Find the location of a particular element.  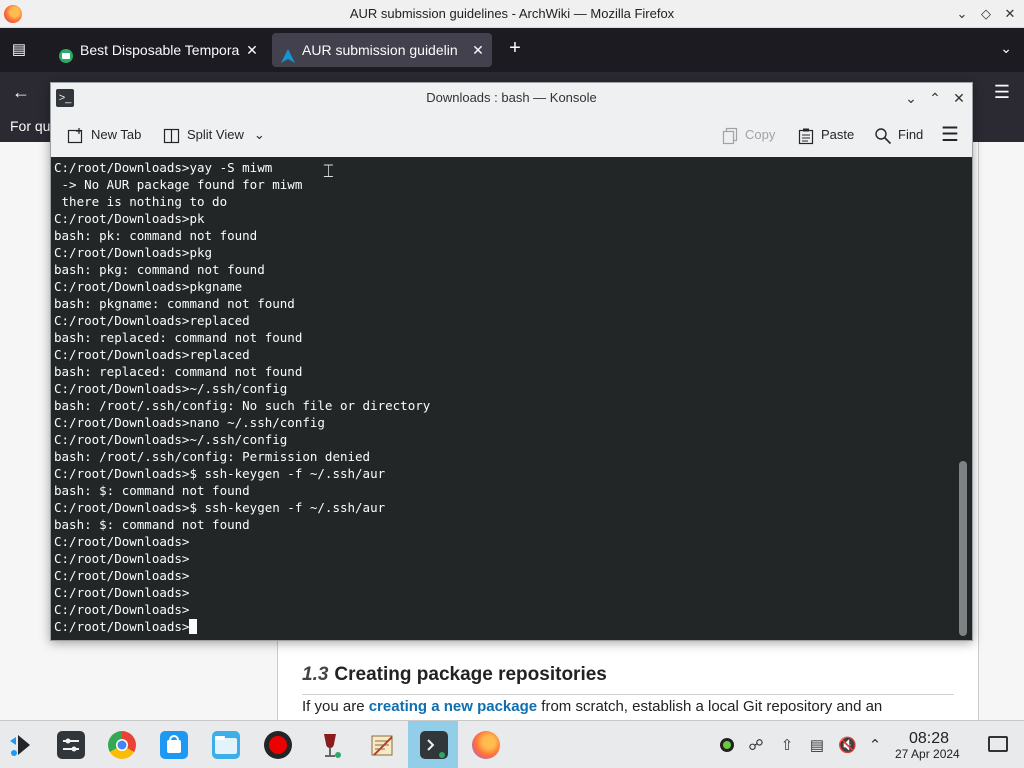

folder-icon is located at coordinates (226, 745).